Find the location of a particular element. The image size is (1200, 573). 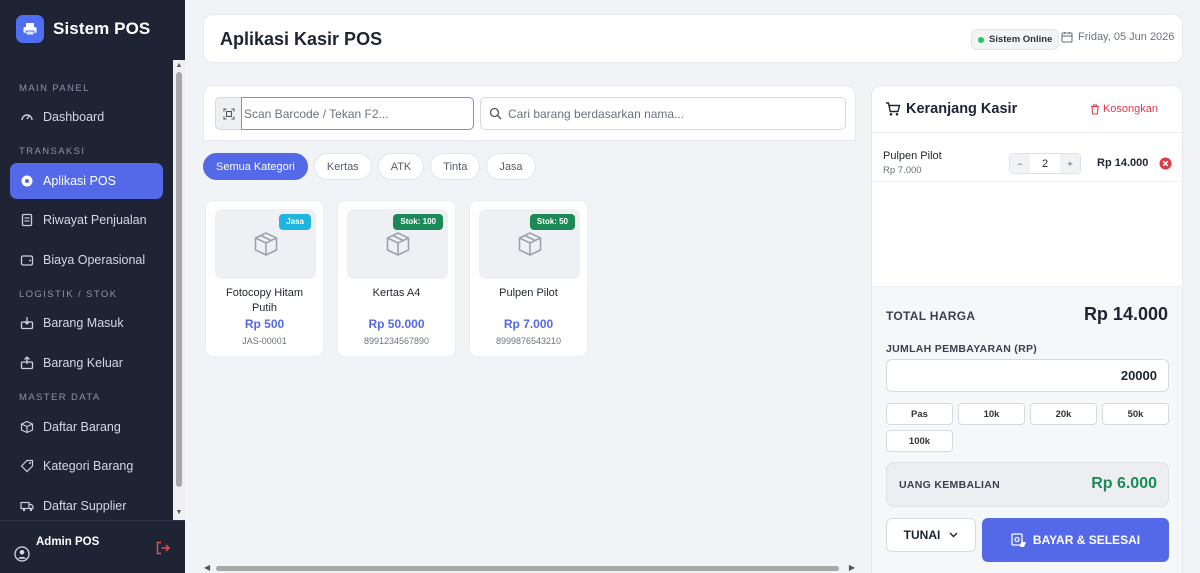

change-box: UANG KEMBALIAN Rp 6.000 is located at coordinates (1027, 484).